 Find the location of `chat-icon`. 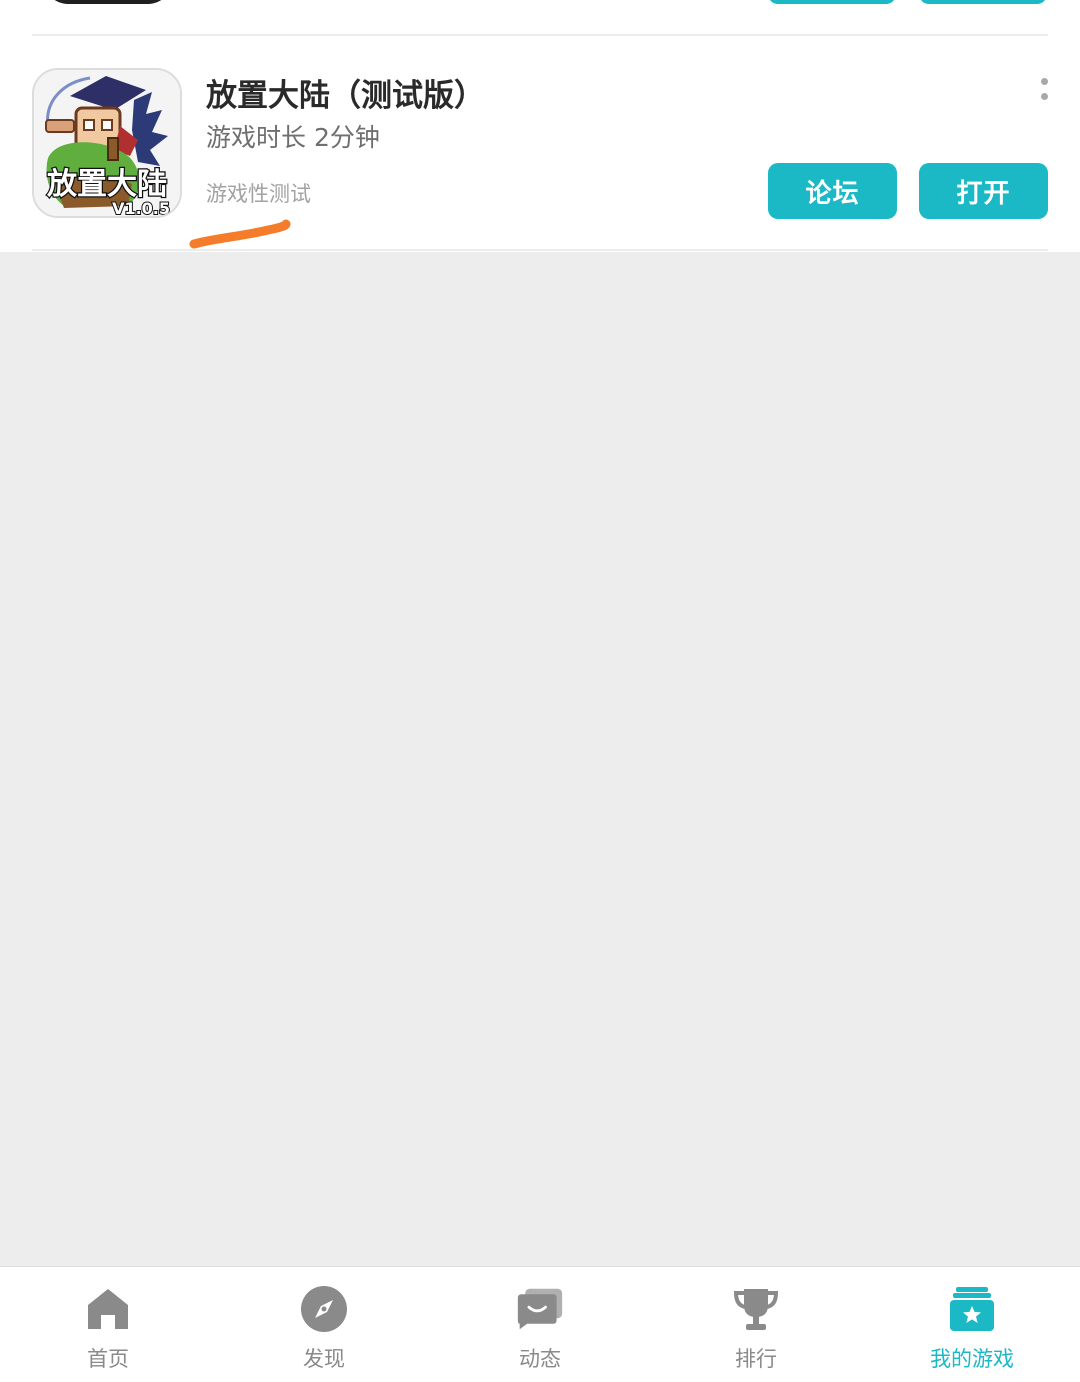

chat-icon is located at coordinates (540, 1309).